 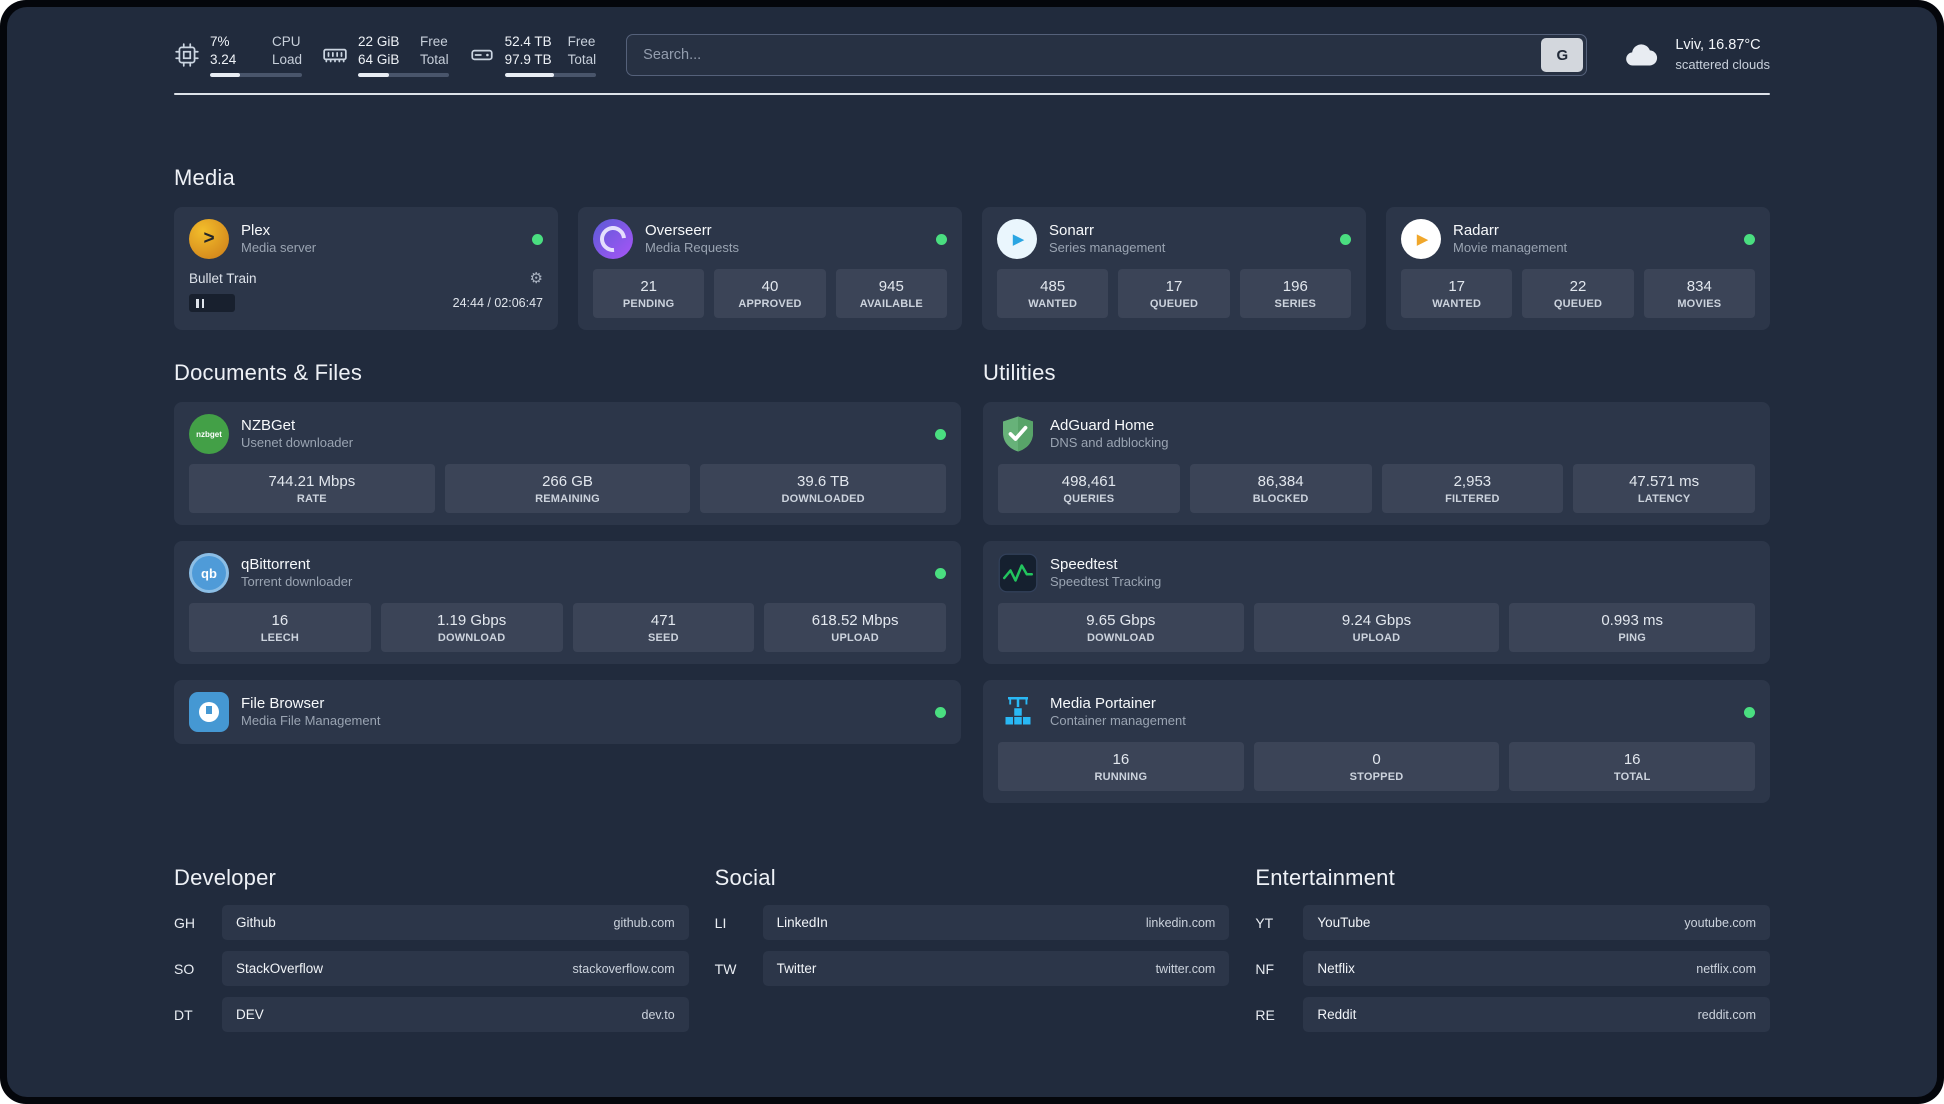 I want to click on stat-value: 0.993 ms, so click(x=1632, y=621).